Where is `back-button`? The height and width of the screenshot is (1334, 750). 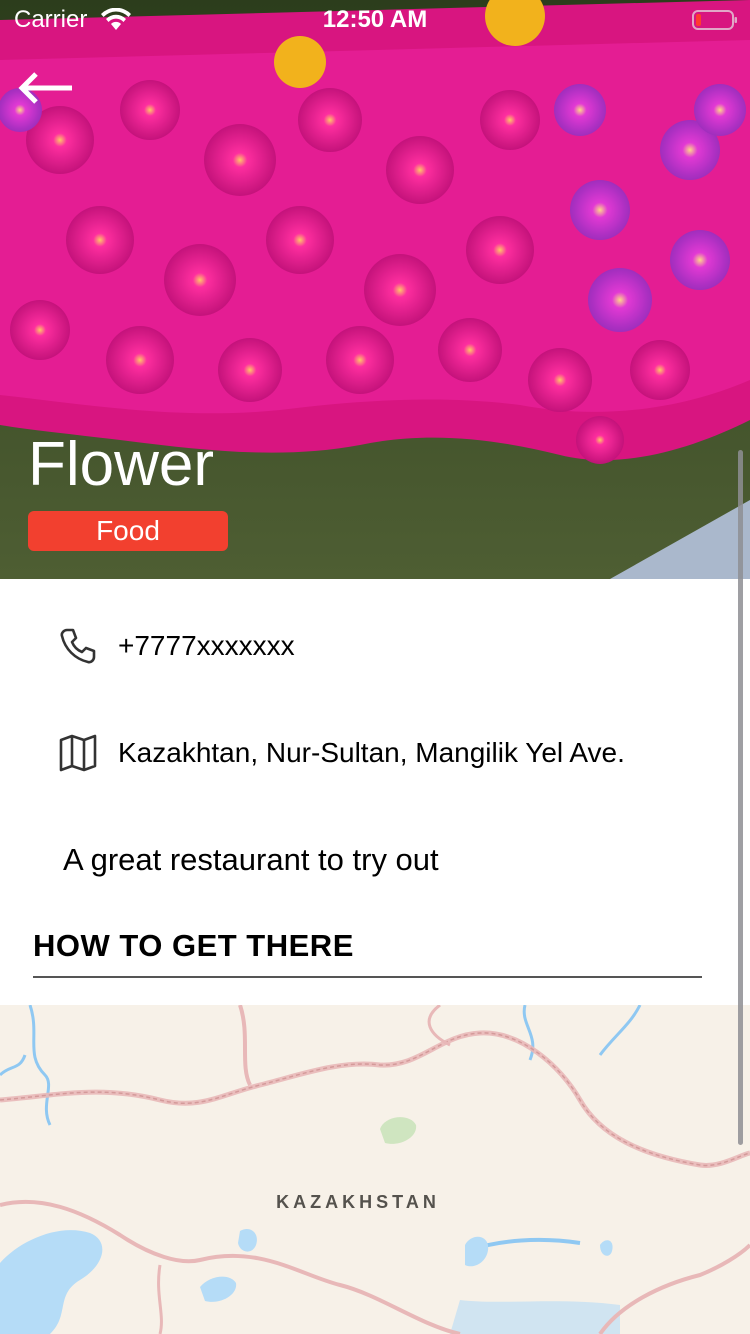
back-button is located at coordinates (46, 88).